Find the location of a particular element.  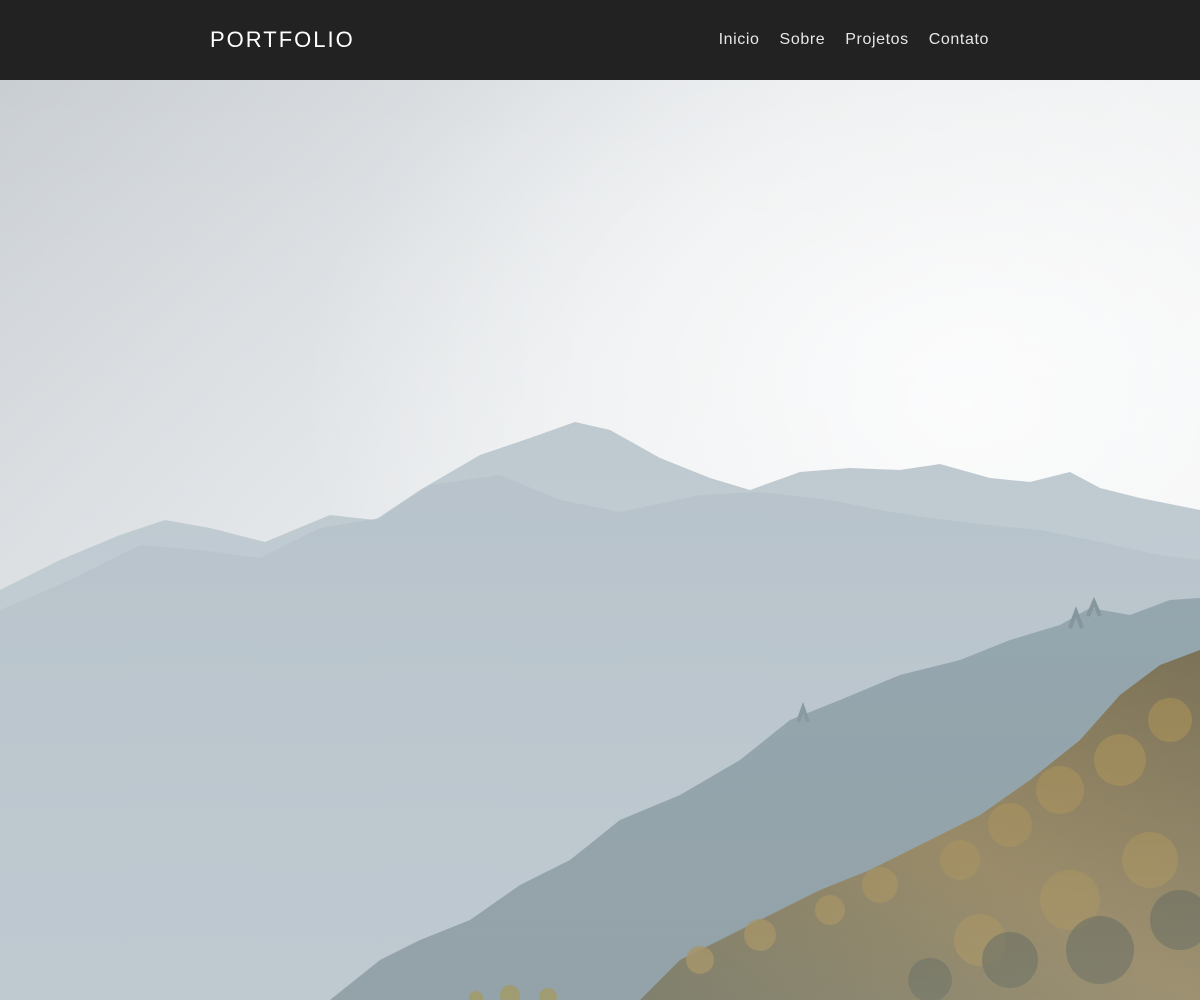

brand-logo: PORTFOLIO is located at coordinates (282, 40).